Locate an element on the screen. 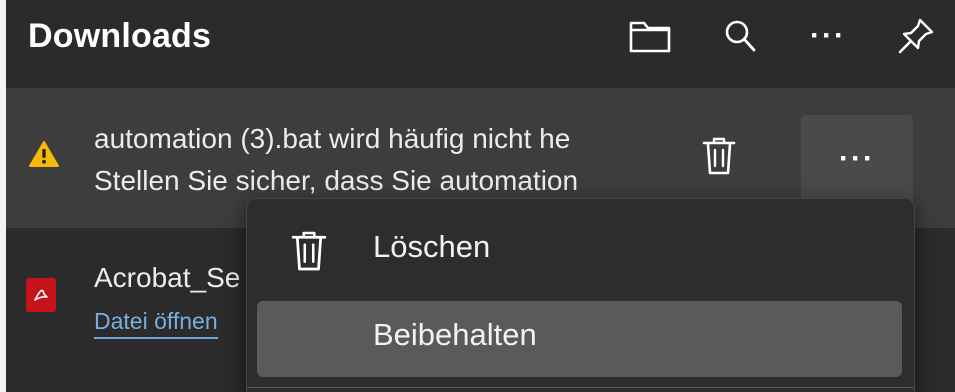 The width and height of the screenshot is (955, 392). menu-item-label: Beibehalten is located at coordinates (455, 334).